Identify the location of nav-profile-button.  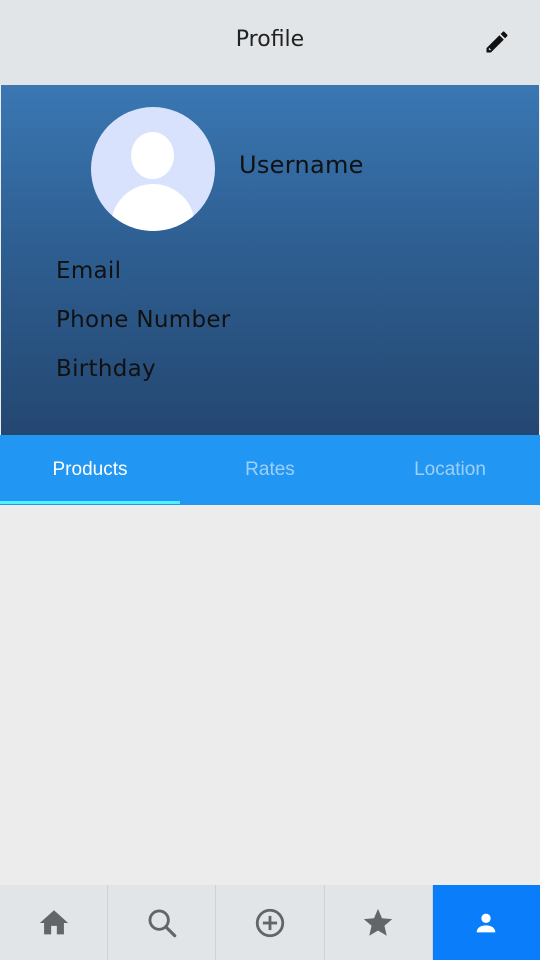
(486, 922).